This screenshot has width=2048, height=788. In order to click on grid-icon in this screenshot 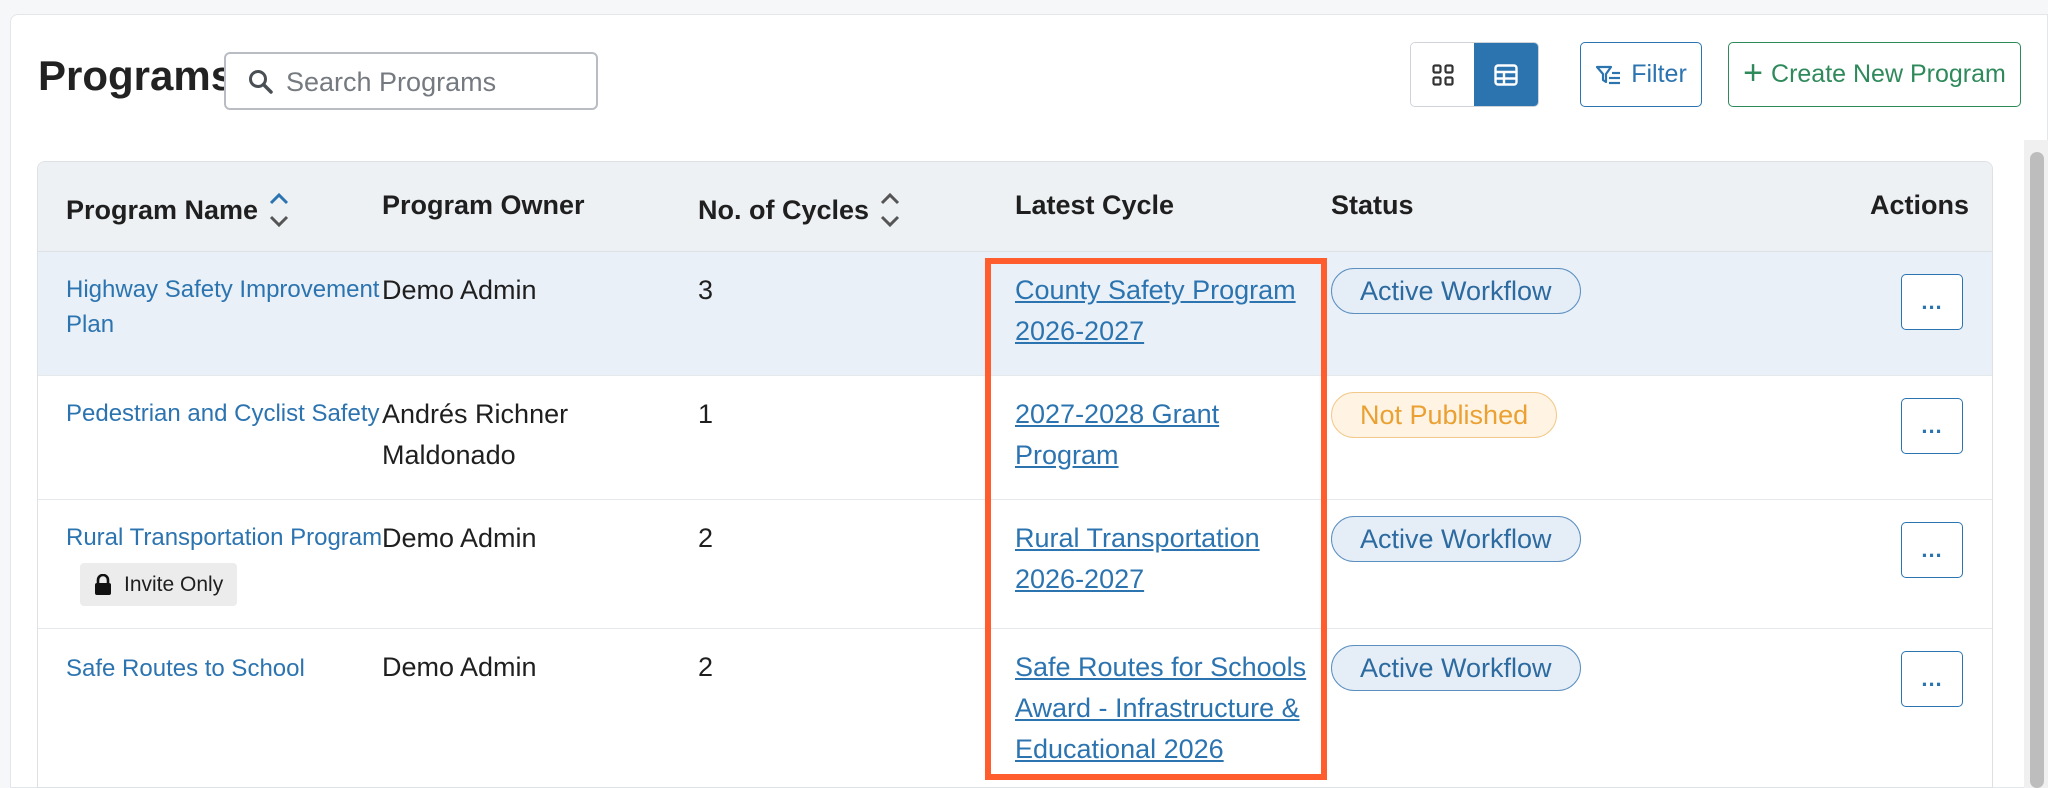, I will do `click(1442, 74)`.